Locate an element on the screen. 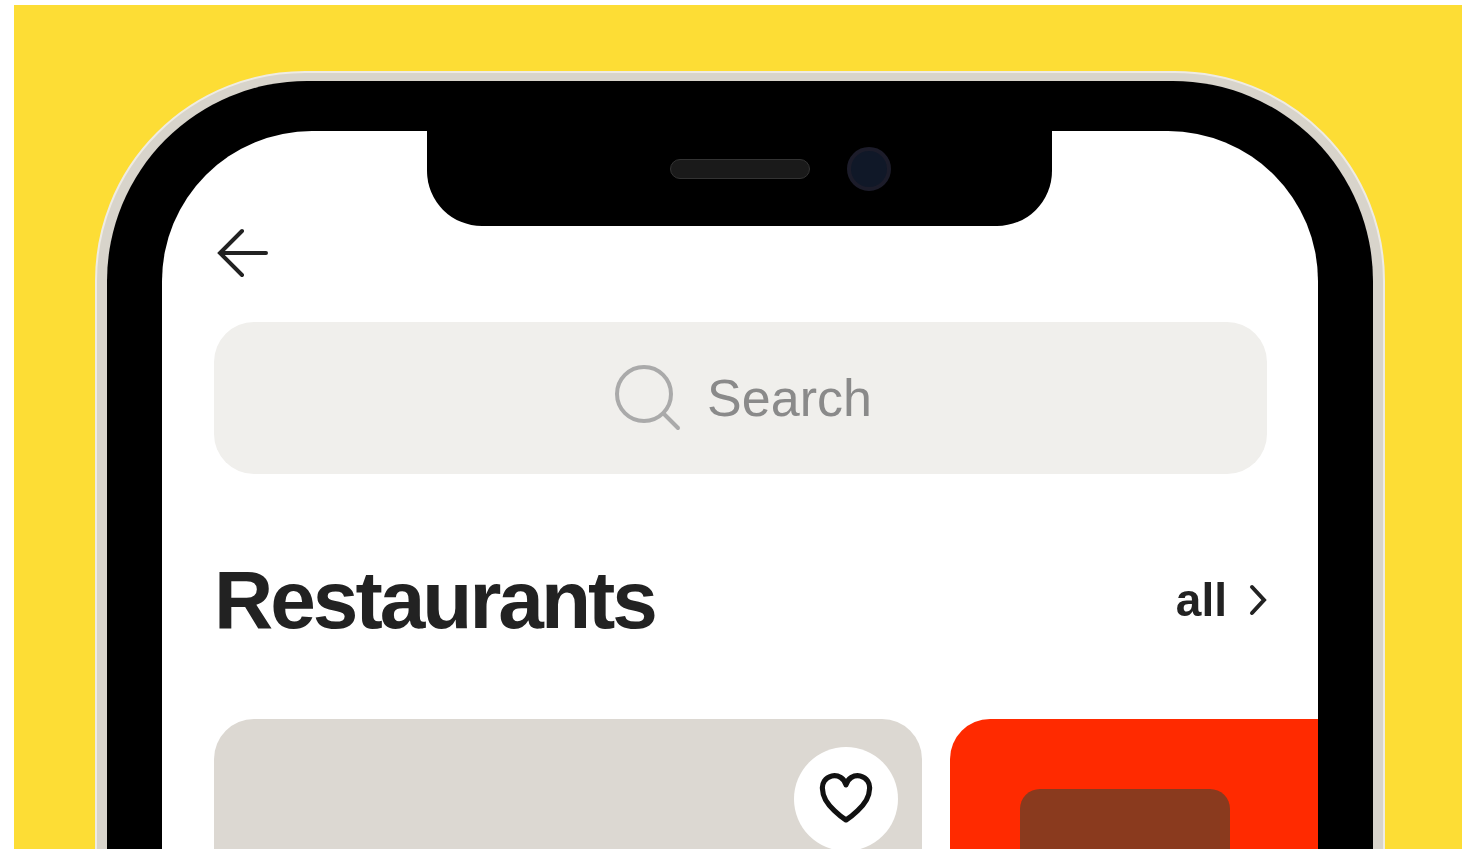 The width and height of the screenshot is (1473, 849). camera-lens is located at coordinates (869, 169).